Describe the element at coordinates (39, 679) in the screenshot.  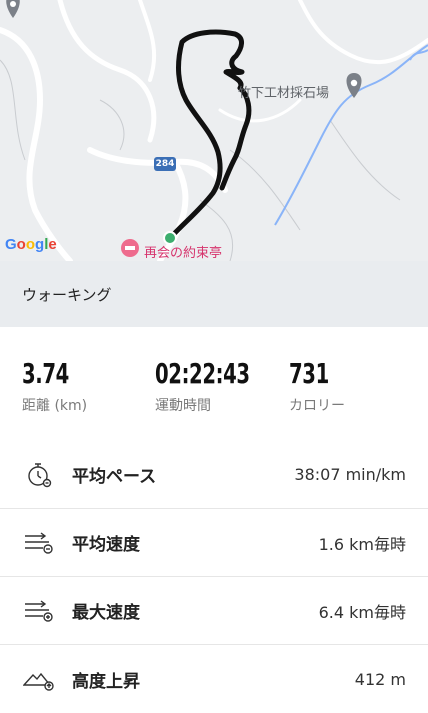
I see `elevation-icon` at that location.